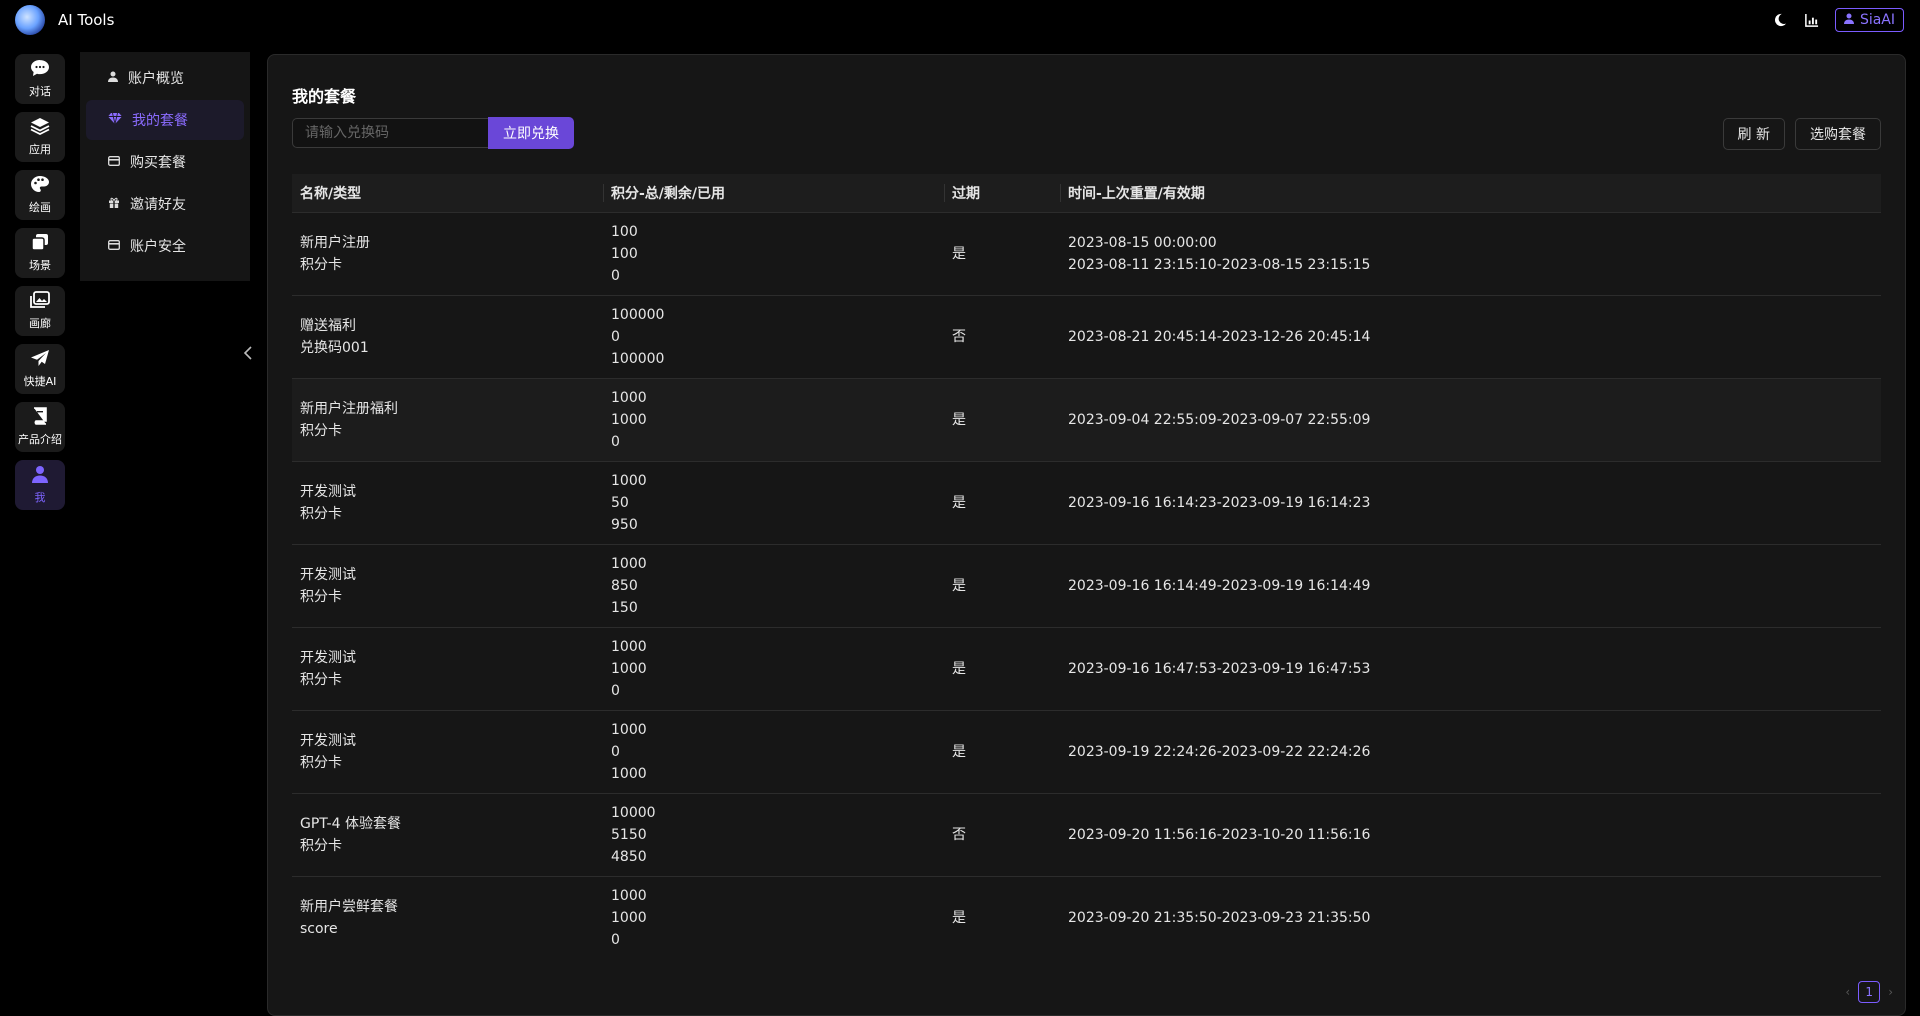  I want to click on submenu-item-security: 账户安全, so click(165, 246).